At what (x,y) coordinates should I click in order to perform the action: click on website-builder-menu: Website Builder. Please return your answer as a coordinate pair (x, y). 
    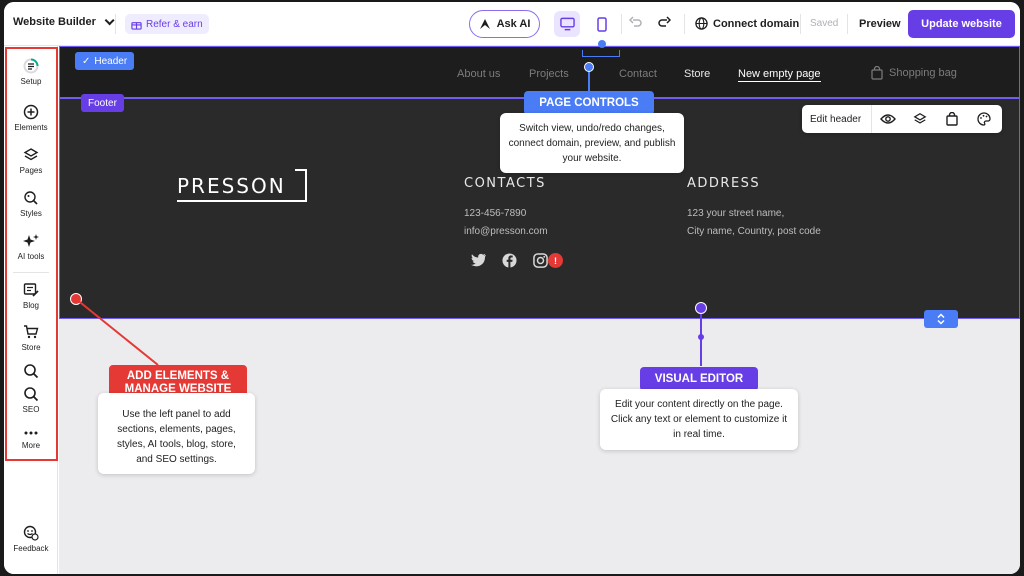
    Looking at the image, I should click on (64, 21).